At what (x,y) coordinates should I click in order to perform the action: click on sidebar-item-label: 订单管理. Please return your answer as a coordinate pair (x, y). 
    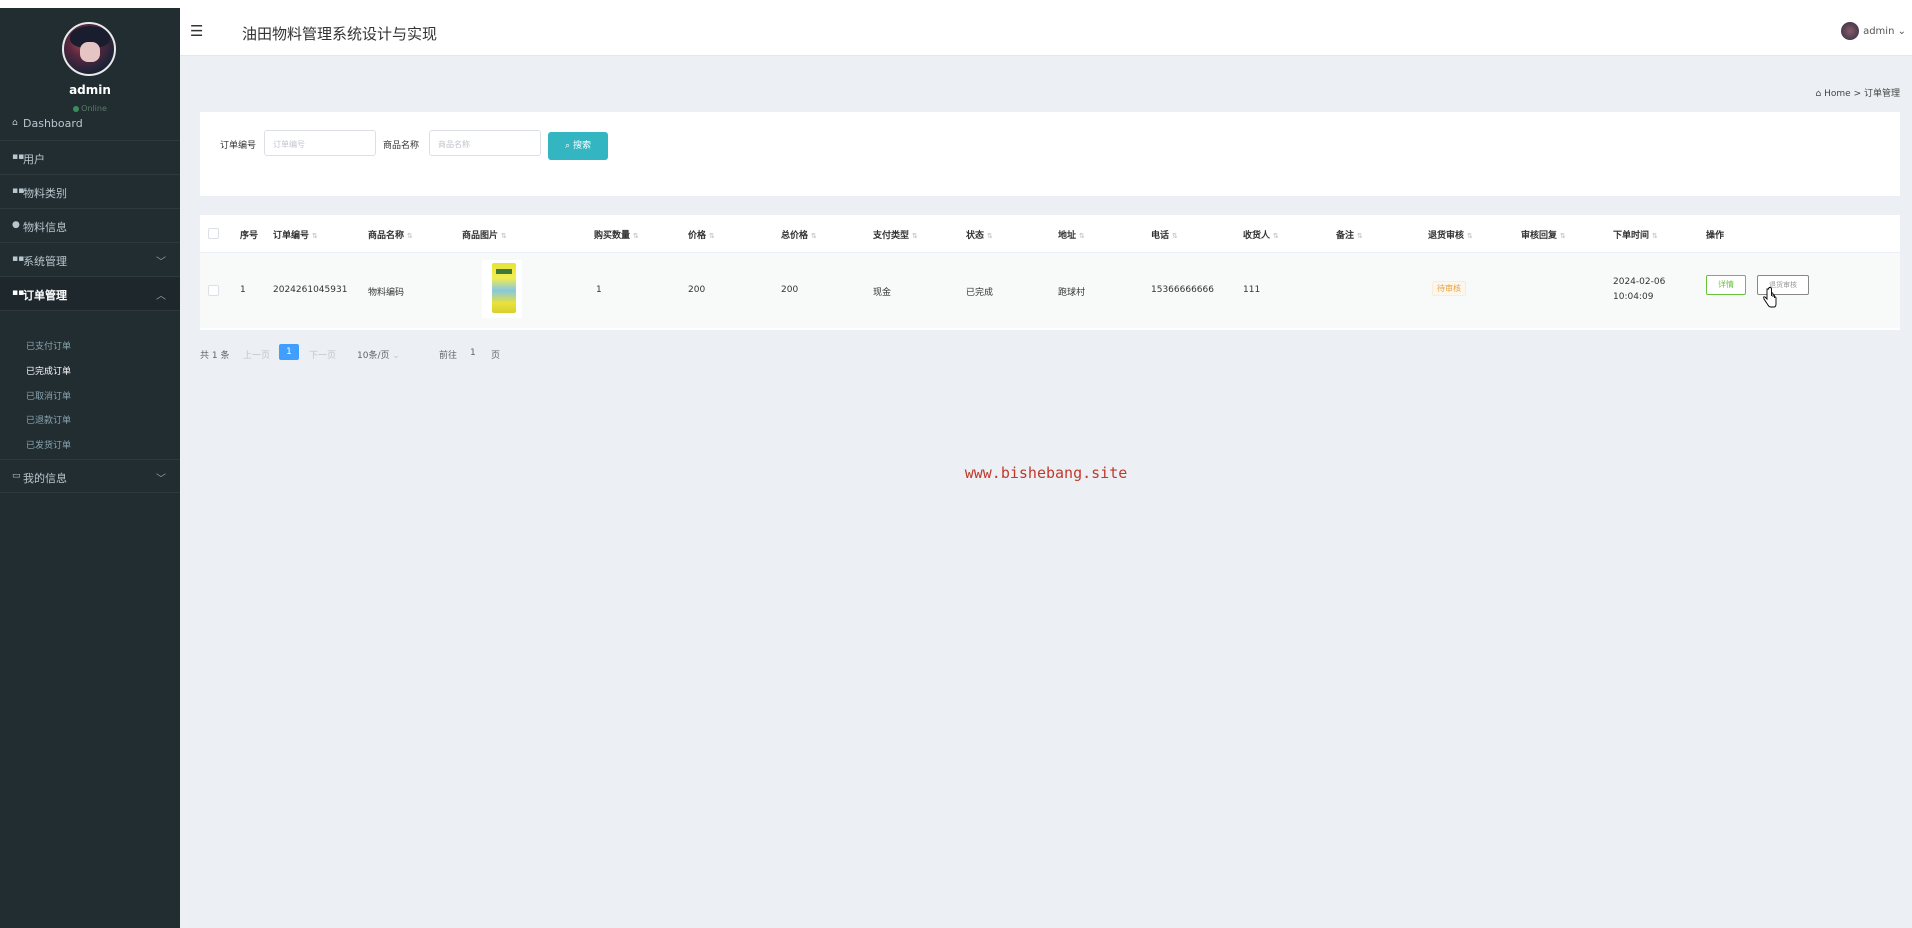
    Looking at the image, I should click on (45, 295).